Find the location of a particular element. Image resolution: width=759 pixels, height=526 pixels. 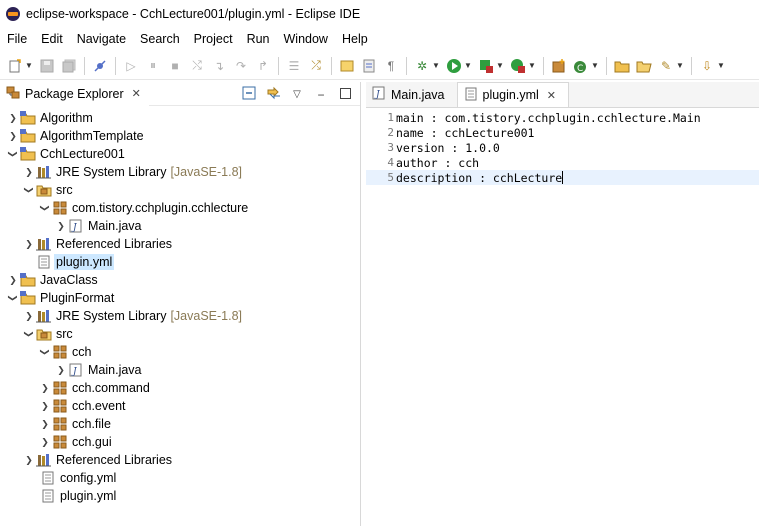

debug-dropdown-icon: ▼ is located at coordinates (436, 66).